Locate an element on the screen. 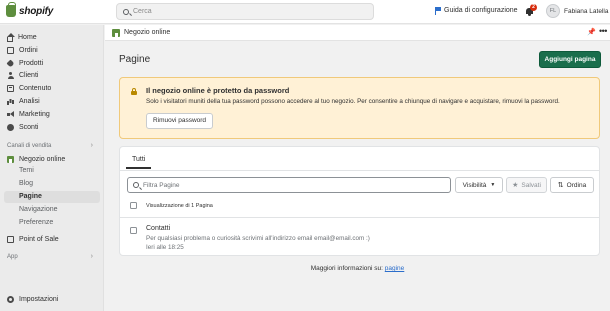  setup-guide-label: Guida di configurazione is located at coordinates (481, 10).